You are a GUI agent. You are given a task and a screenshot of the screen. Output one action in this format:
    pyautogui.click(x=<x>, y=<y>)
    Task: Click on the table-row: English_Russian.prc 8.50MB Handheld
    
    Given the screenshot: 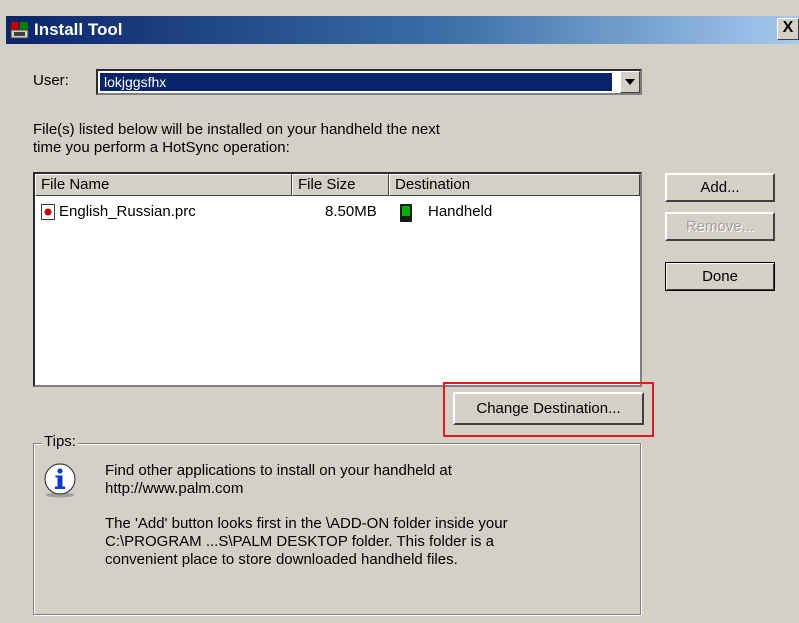 What is the action you would take?
    pyautogui.click(x=337, y=212)
    